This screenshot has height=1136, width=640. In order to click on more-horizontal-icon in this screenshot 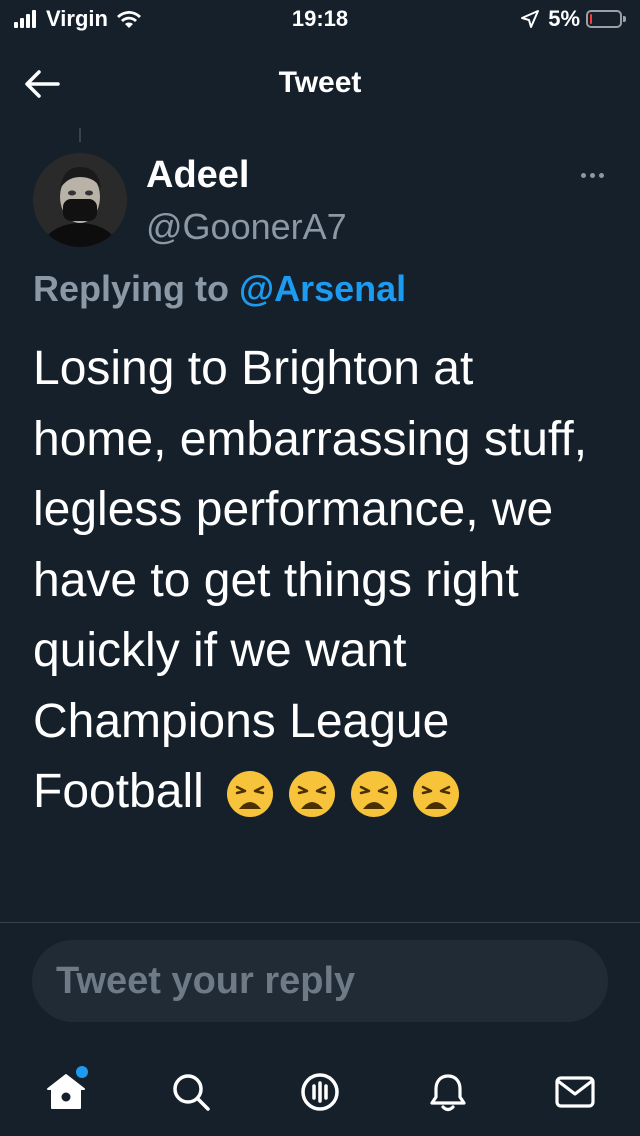, I will do `click(583, 175)`.